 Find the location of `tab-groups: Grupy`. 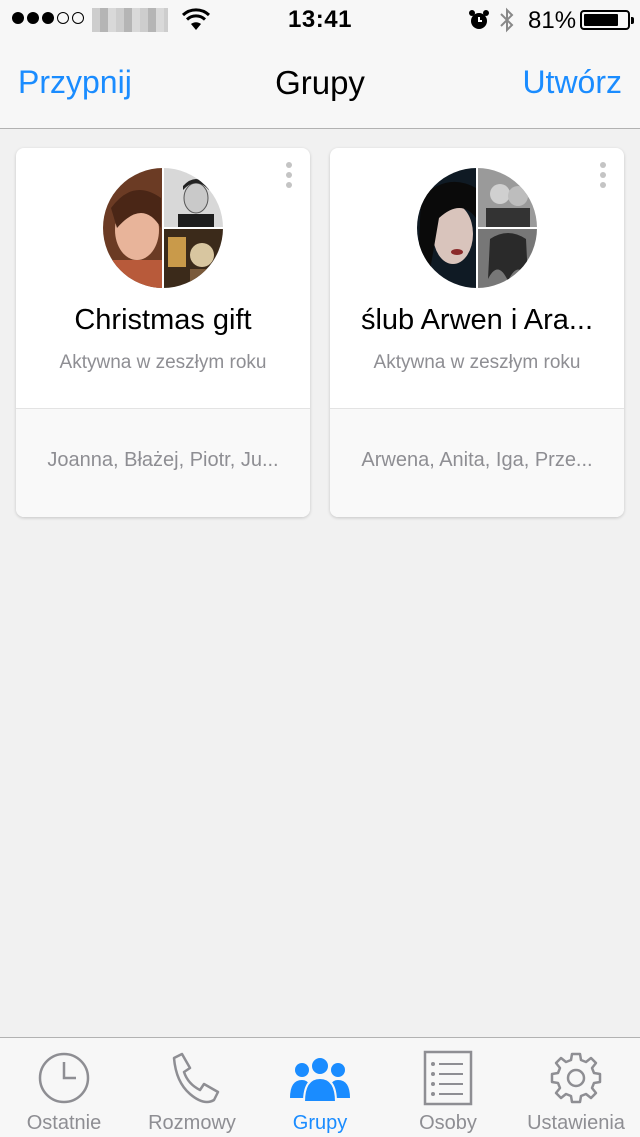

tab-groups: Grupy is located at coordinates (320, 1087).